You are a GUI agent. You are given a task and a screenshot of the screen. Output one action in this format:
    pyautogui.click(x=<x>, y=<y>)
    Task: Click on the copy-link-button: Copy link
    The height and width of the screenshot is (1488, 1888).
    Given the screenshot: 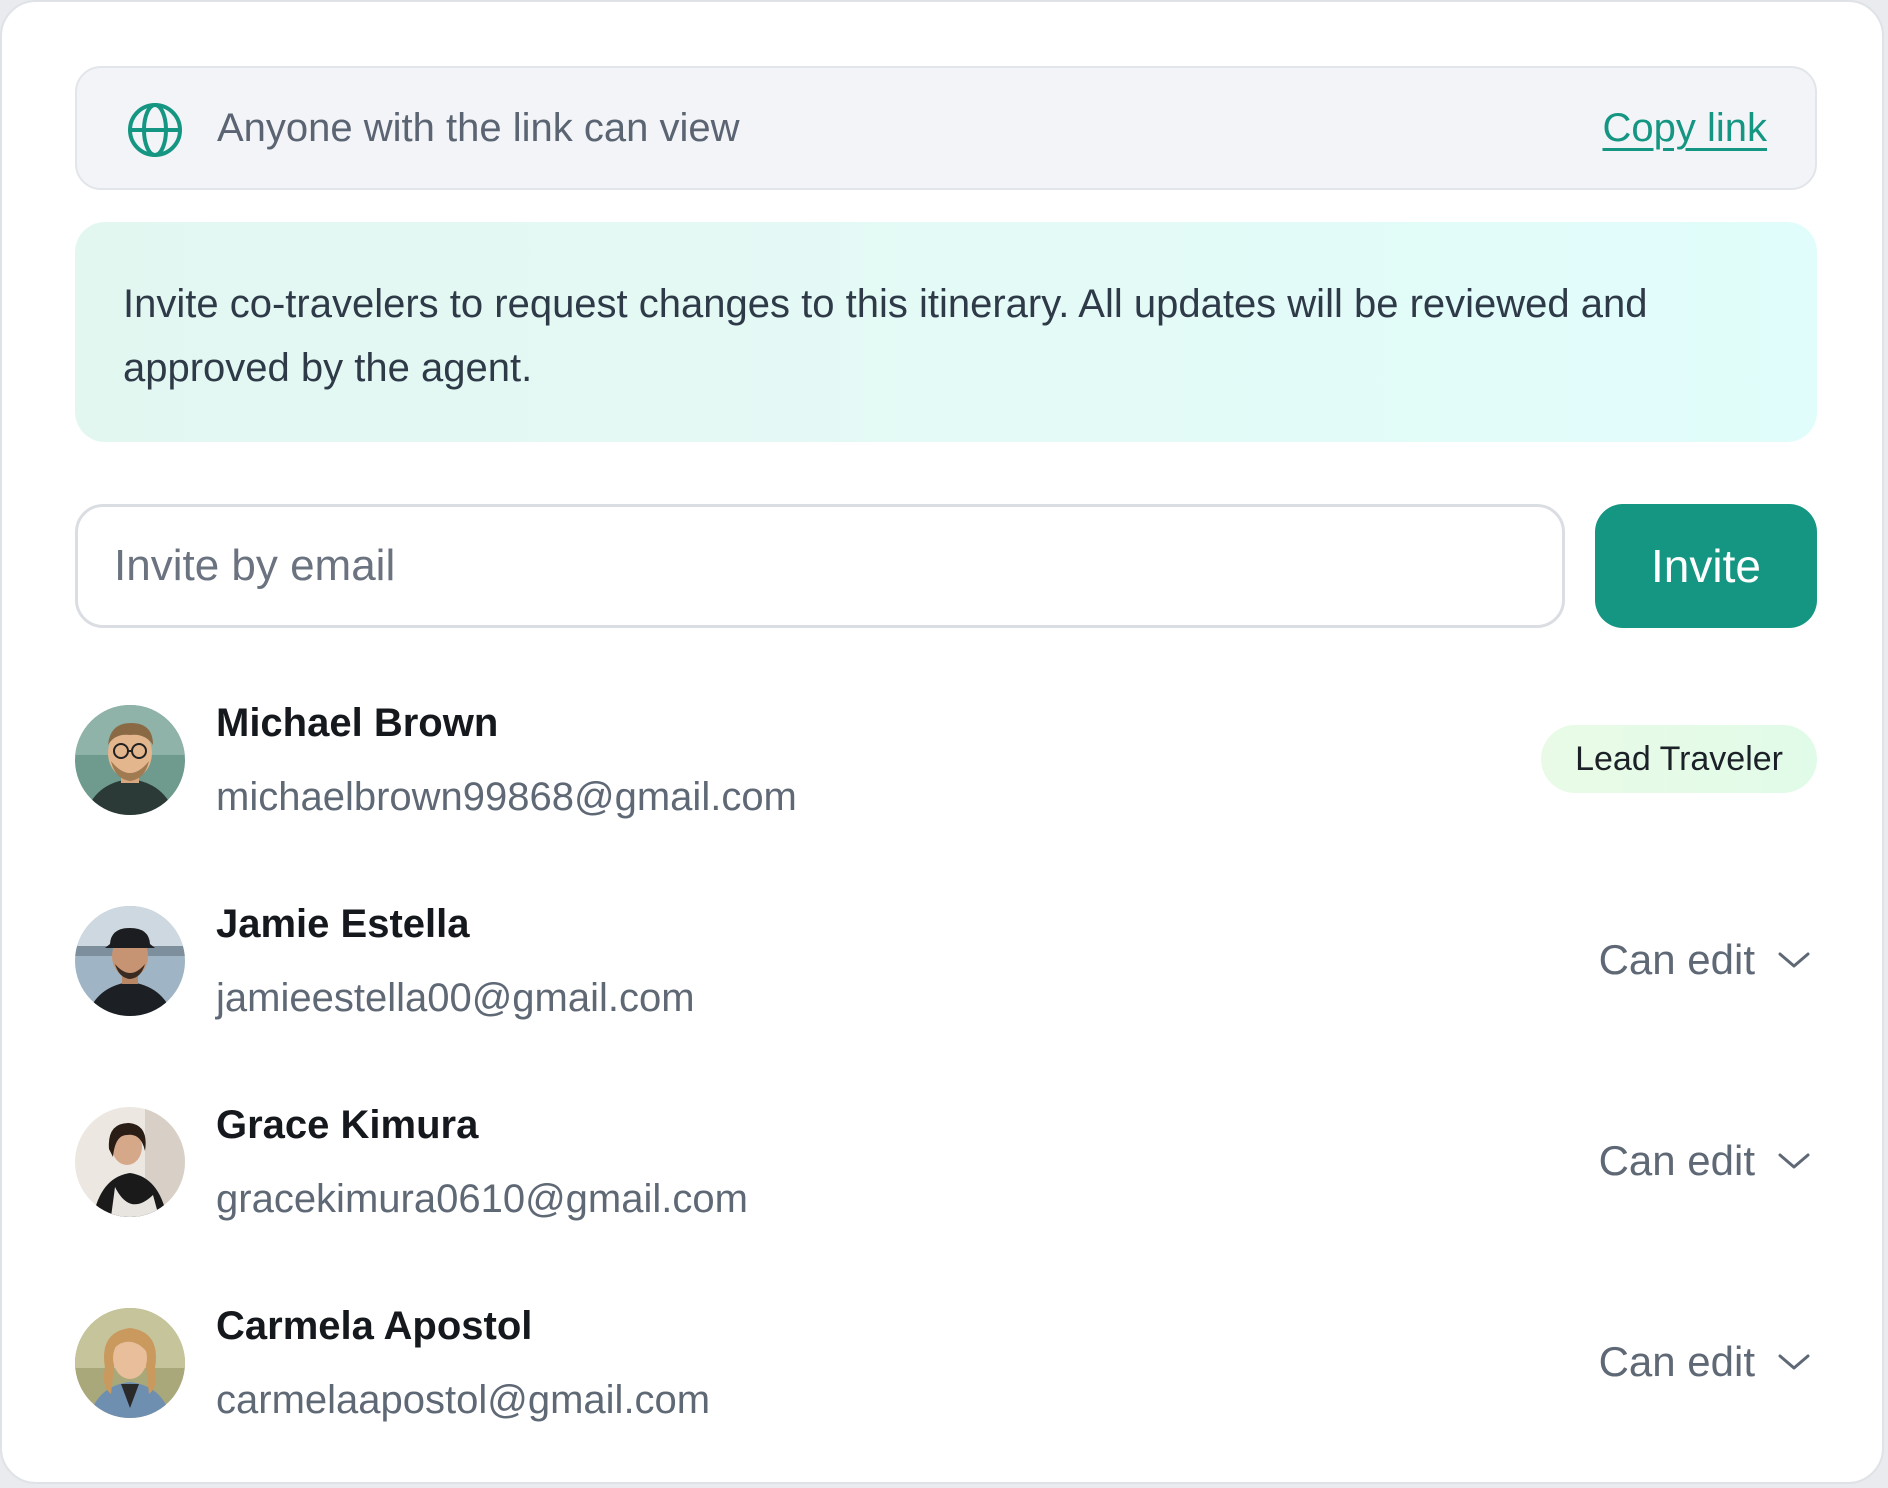 What is the action you would take?
    pyautogui.click(x=1684, y=128)
    